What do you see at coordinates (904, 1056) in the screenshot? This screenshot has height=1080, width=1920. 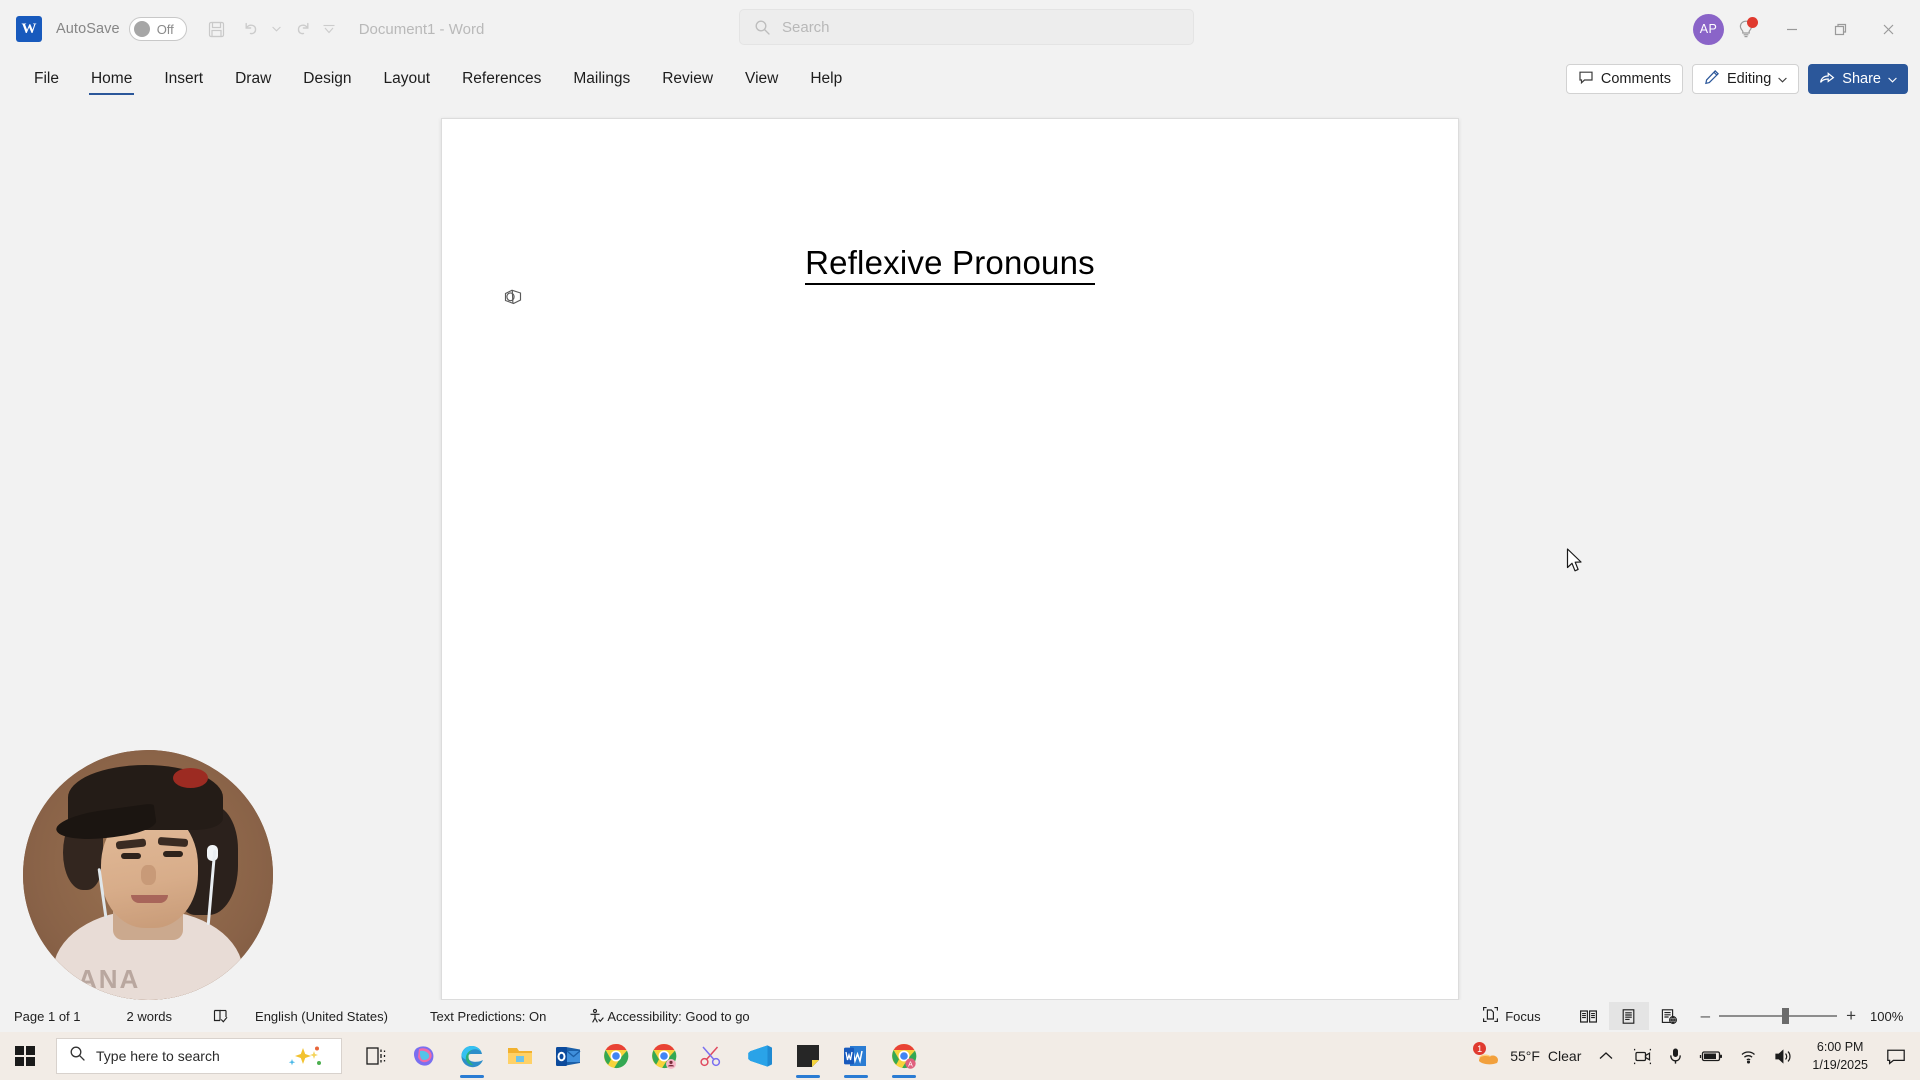 I see `google-chrome-active-icon: A` at bounding box center [904, 1056].